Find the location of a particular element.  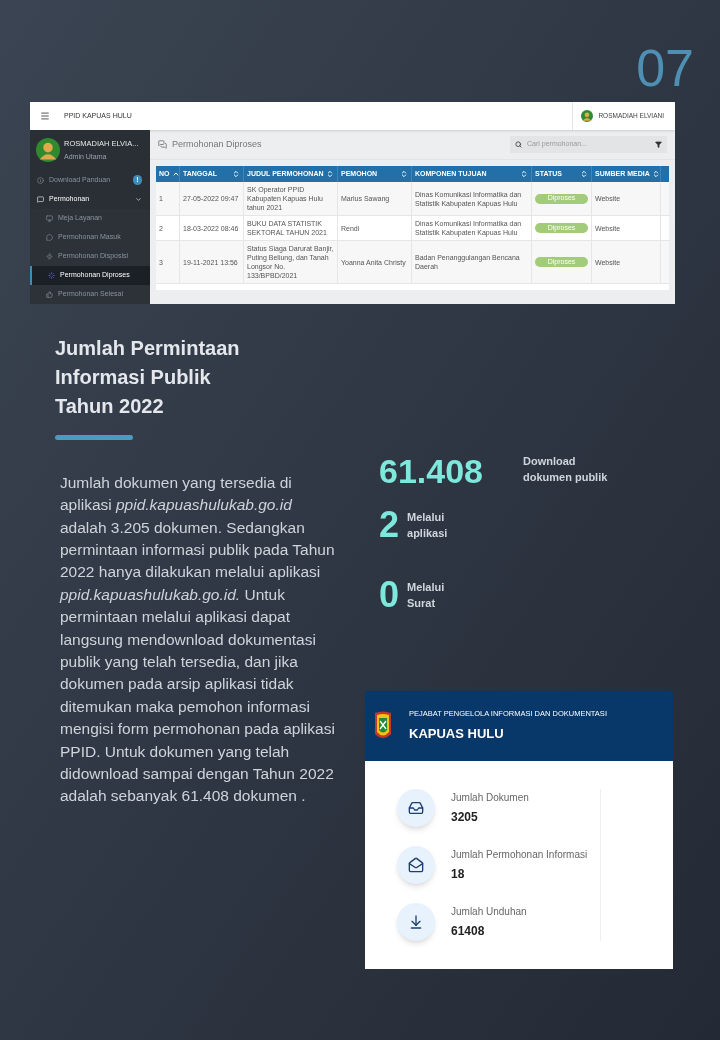

inbox-icon is located at coordinates (416, 807).